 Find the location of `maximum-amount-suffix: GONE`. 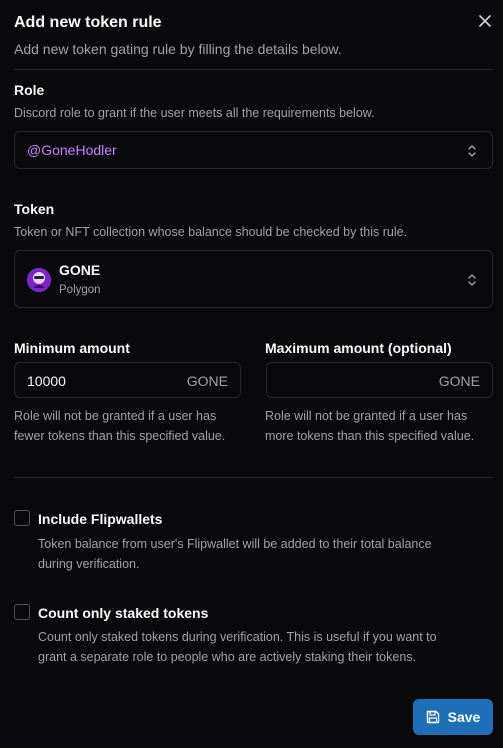

maximum-amount-suffix: GONE is located at coordinates (459, 381).